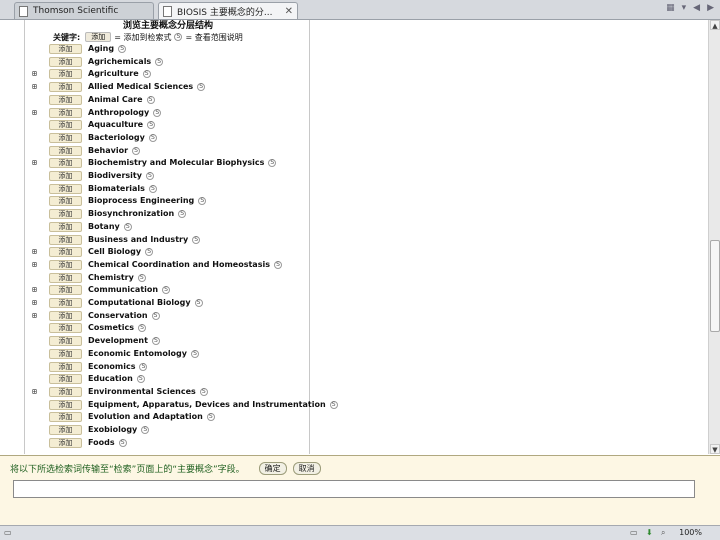  What do you see at coordinates (663, 533) in the screenshot?
I see `magnifier-icon: ⌕` at bounding box center [663, 533].